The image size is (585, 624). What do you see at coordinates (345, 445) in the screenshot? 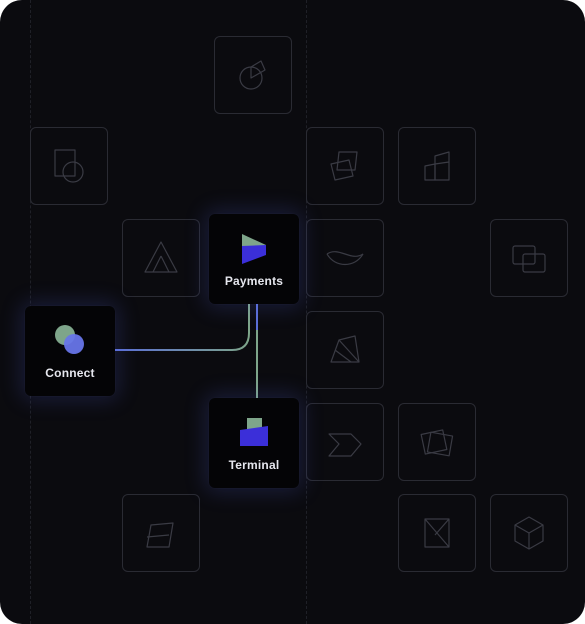
I see `parallelogram-icon` at bounding box center [345, 445].